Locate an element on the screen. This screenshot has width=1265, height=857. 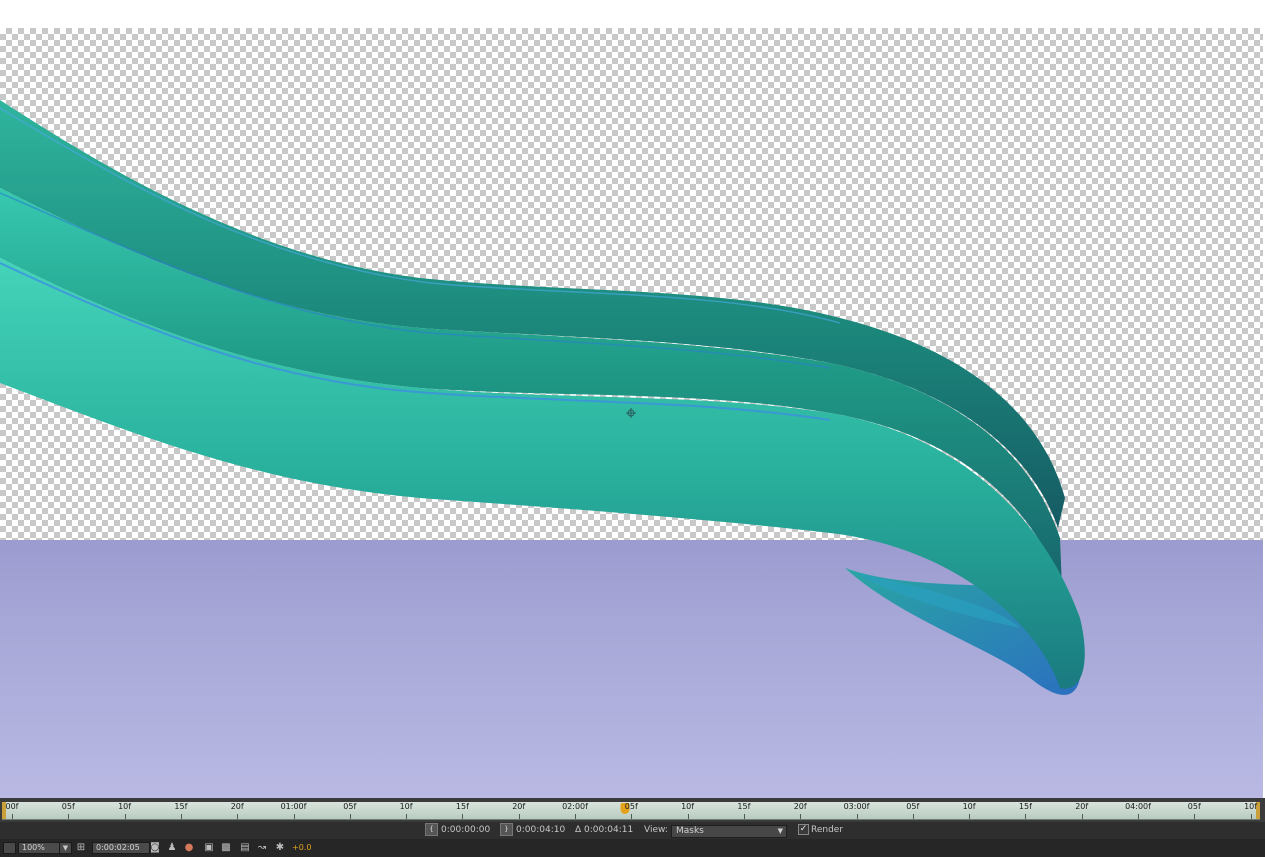
show-snapshot-icon: ♟ is located at coordinates (172, 848).